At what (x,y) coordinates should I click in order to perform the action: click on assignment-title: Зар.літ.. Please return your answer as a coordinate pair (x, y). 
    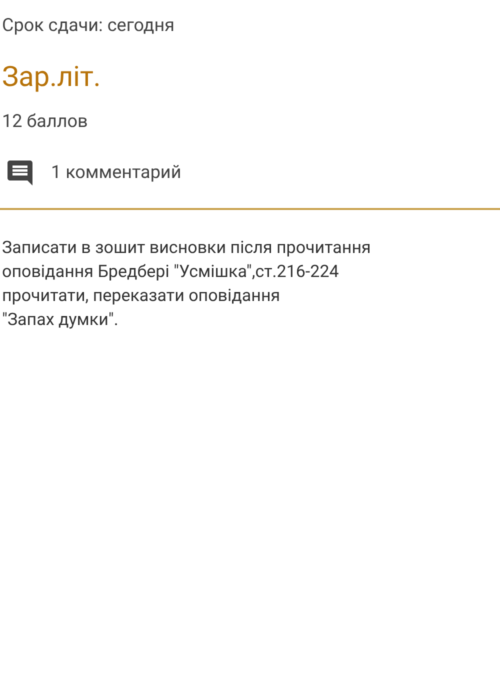
    Looking at the image, I should click on (51, 77).